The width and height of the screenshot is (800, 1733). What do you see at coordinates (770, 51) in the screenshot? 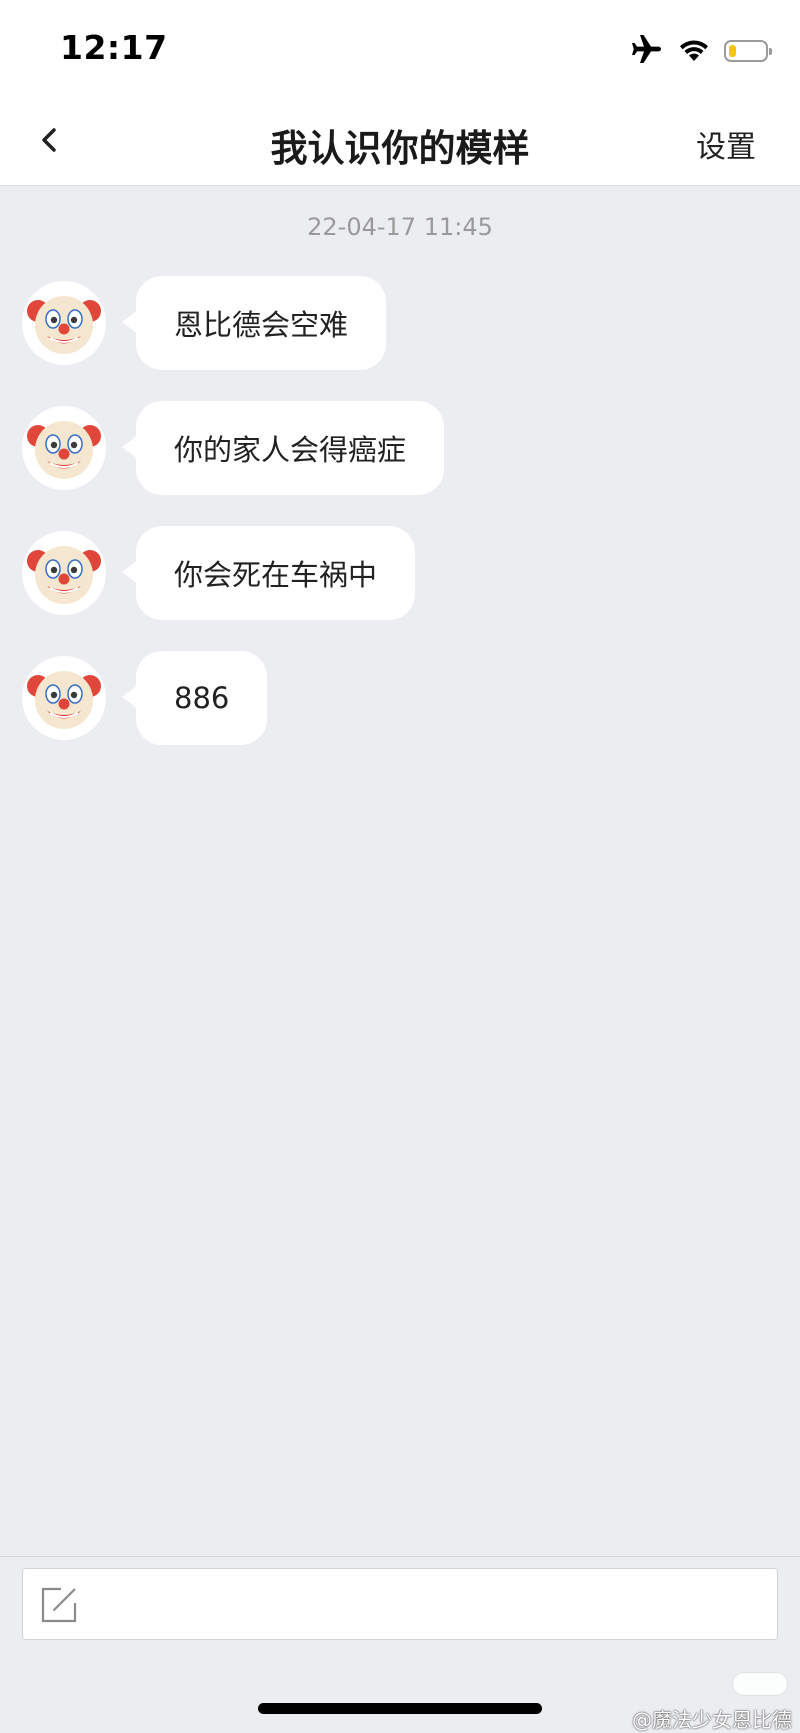
I see `battery-tip` at bounding box center [770, 51].